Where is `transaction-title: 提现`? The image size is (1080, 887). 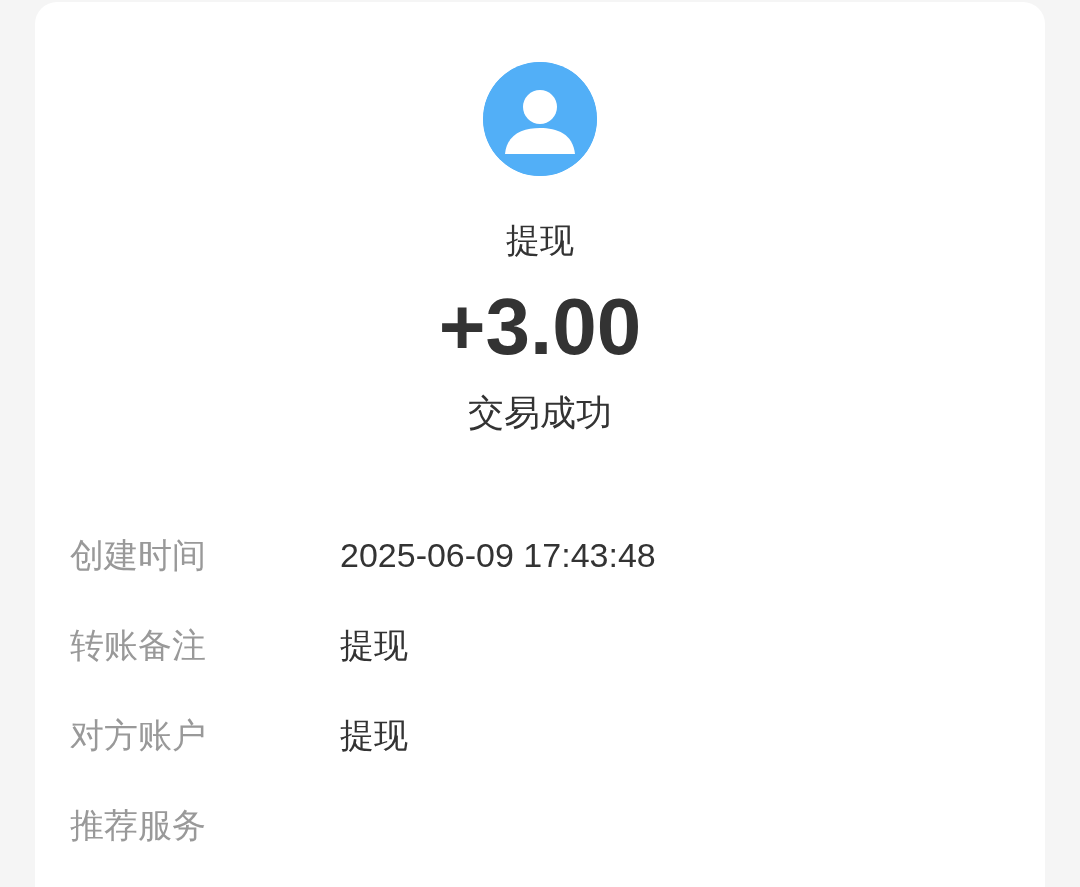
transaction-title: 提现 is located at coordinates (540, 240).